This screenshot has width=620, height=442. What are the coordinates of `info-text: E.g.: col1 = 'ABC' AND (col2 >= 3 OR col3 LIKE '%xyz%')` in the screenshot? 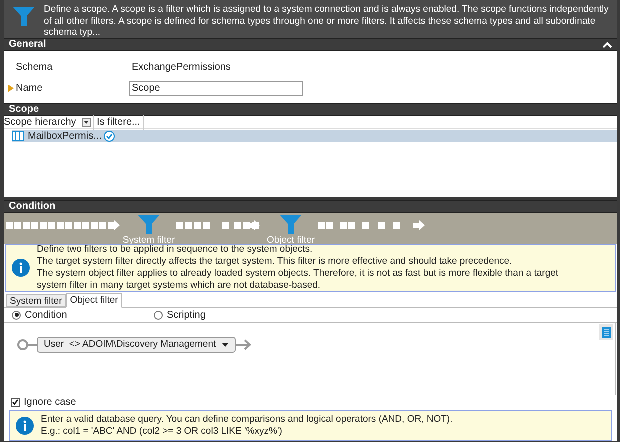 It's located at (162, 432).